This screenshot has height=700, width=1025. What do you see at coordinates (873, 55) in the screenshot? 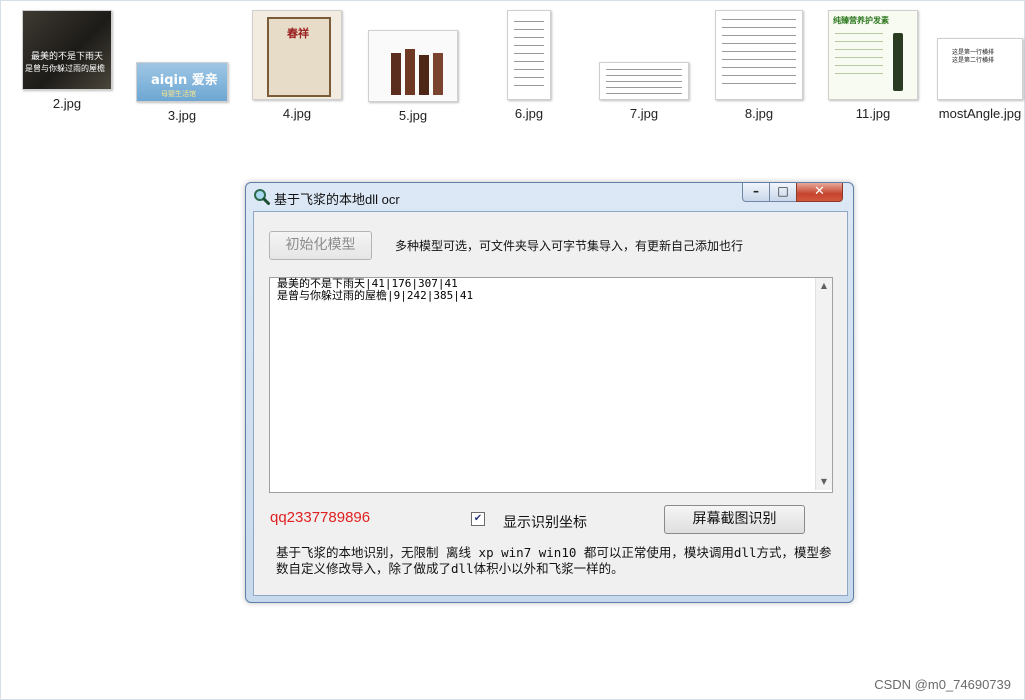
I see `thumbnail: 纯臻营养护发素` at bounding box center [873, 55].